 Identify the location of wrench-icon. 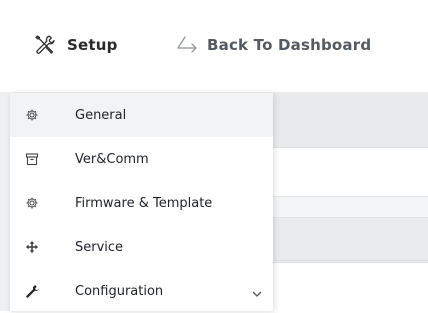
(32, 291).